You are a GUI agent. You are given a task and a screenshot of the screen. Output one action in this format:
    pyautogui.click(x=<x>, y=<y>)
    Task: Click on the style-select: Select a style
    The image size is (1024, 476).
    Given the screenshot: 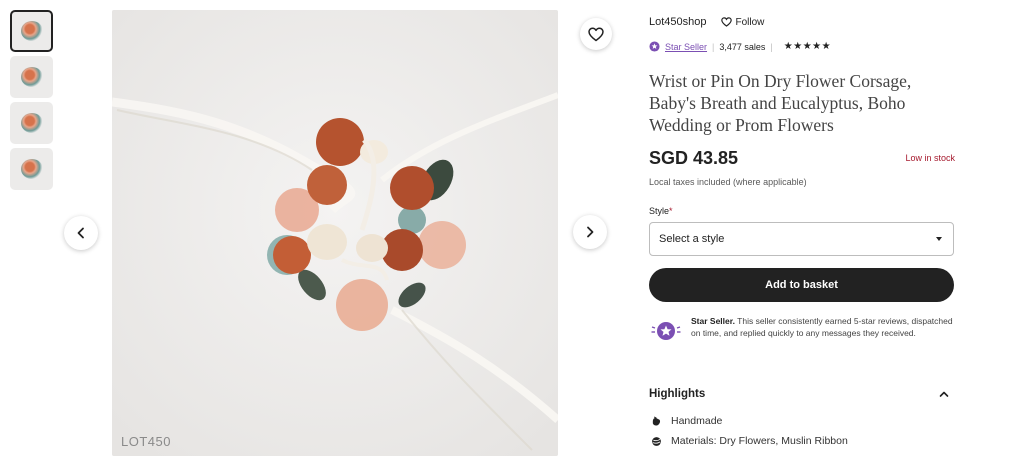 What is the action you would take?
    pyautogui.click(x=801, y=239)
    